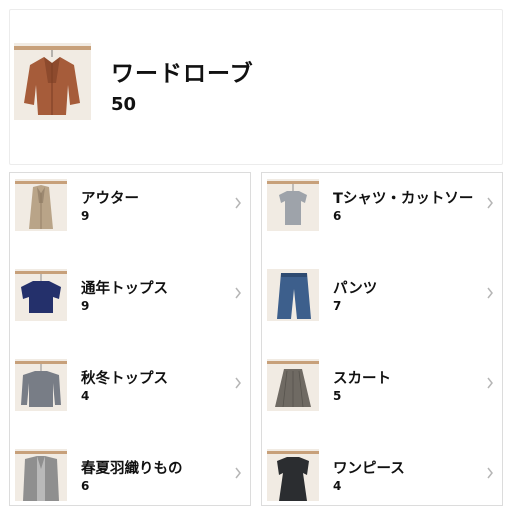  I want to click on trench-coat-photo-icon, so click(41, 205).